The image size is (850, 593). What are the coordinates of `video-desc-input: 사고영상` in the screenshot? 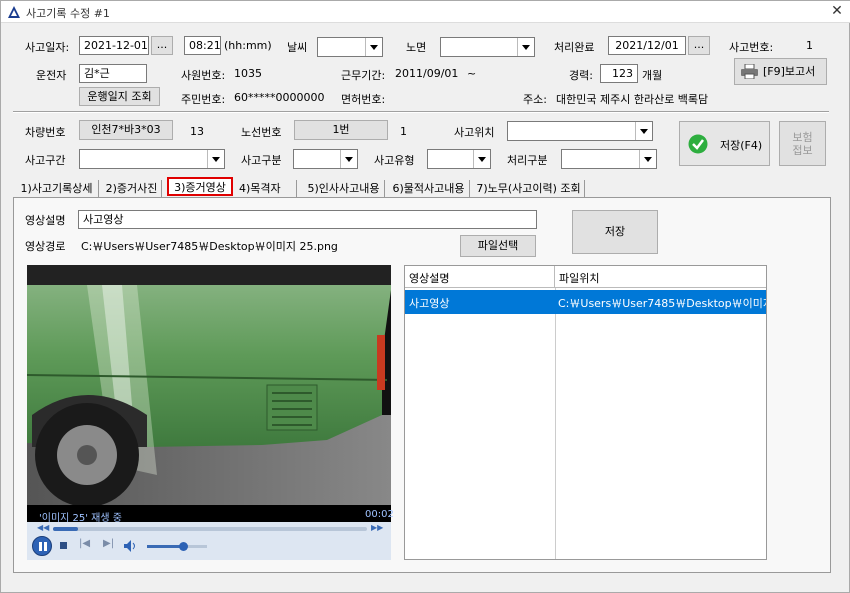 It's located at (307, 219).